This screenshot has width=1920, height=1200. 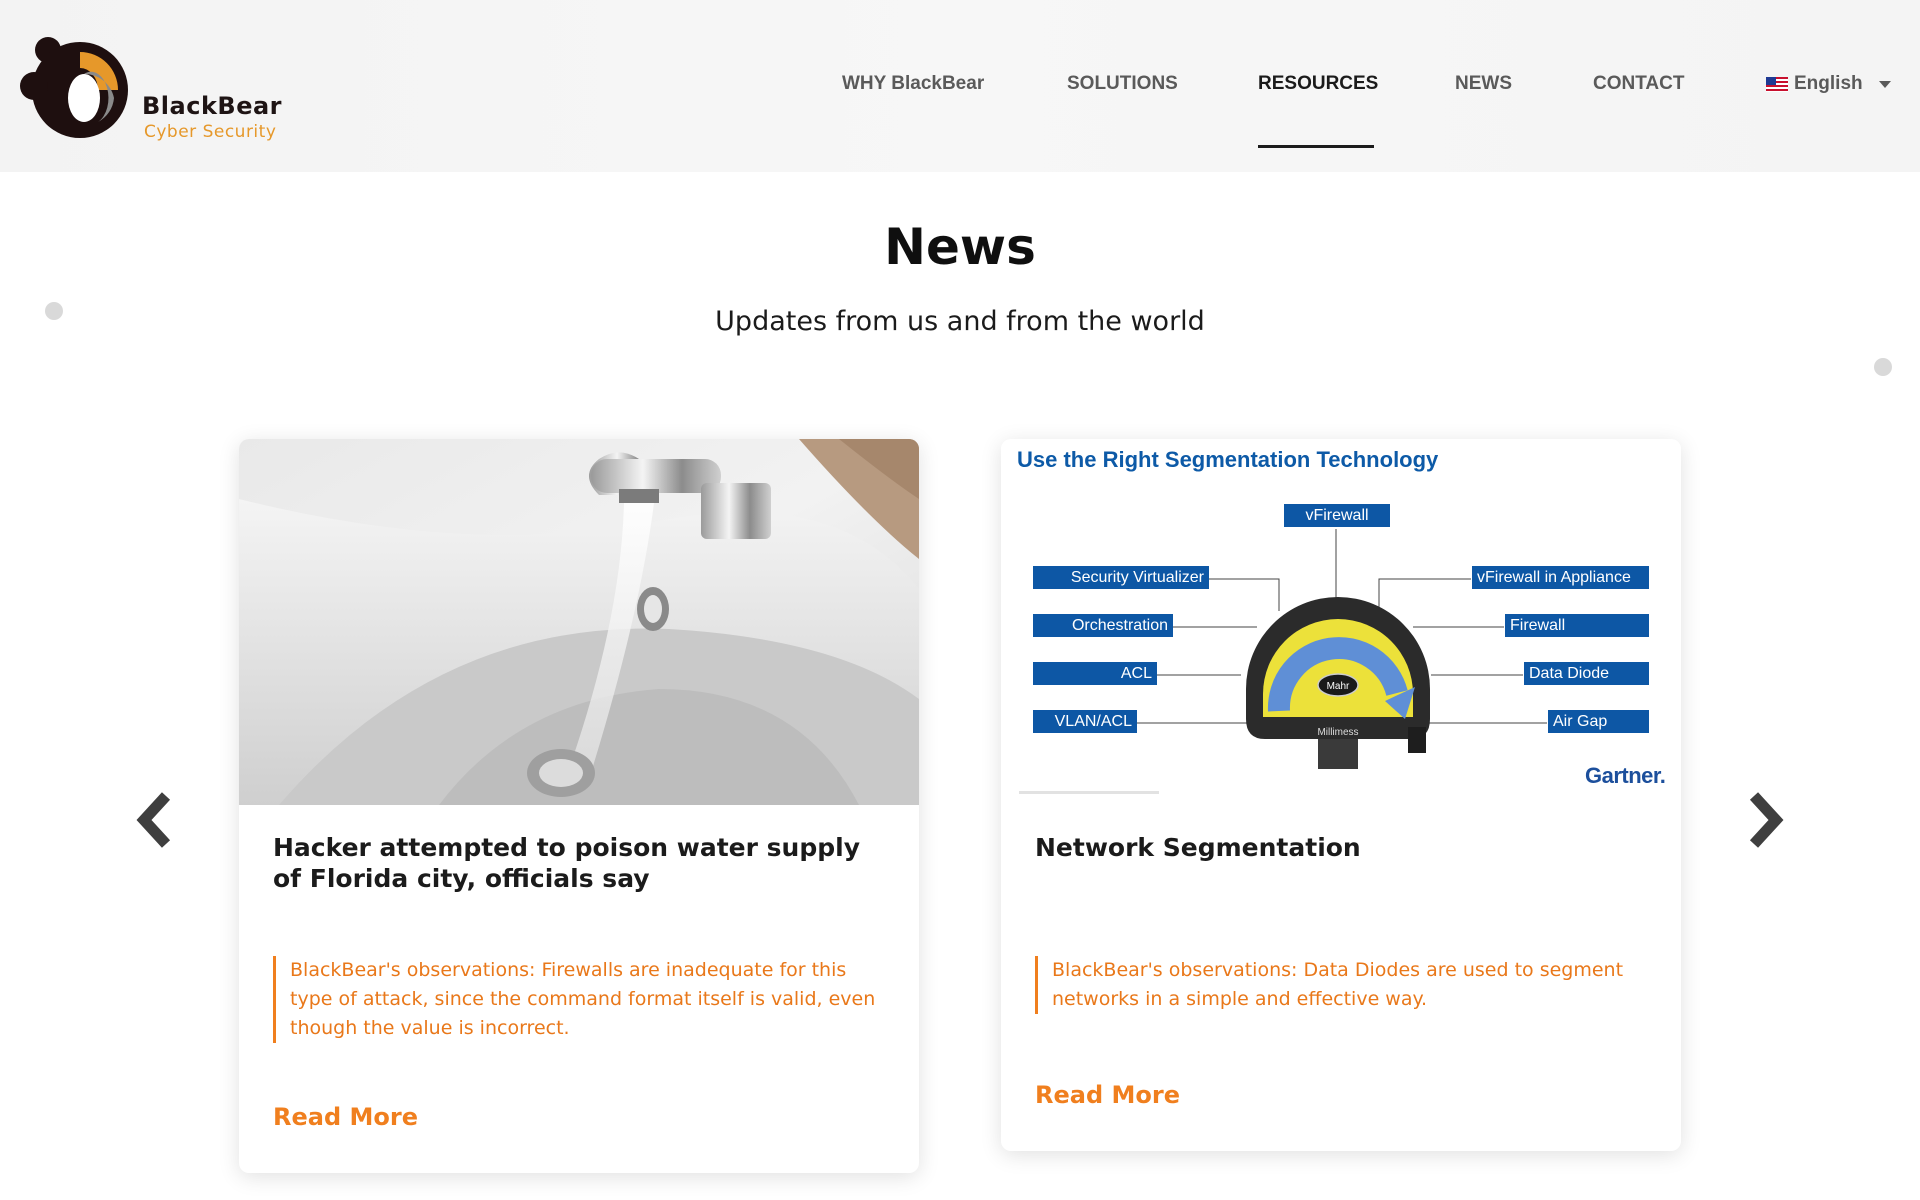 What do you see at coordinates (1884, 84) in the screenshot?
I see `chevron-down-icon` at bounding box center [1884, 84].